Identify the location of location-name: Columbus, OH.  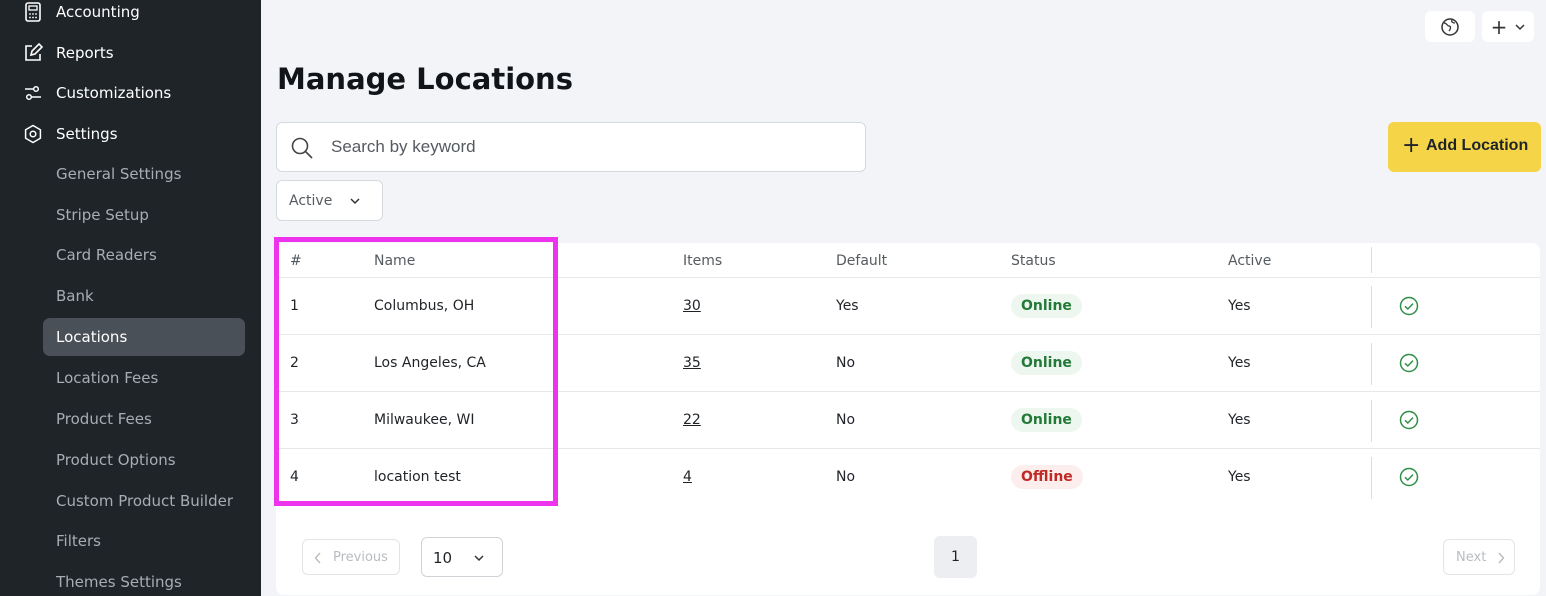
(424, 306).